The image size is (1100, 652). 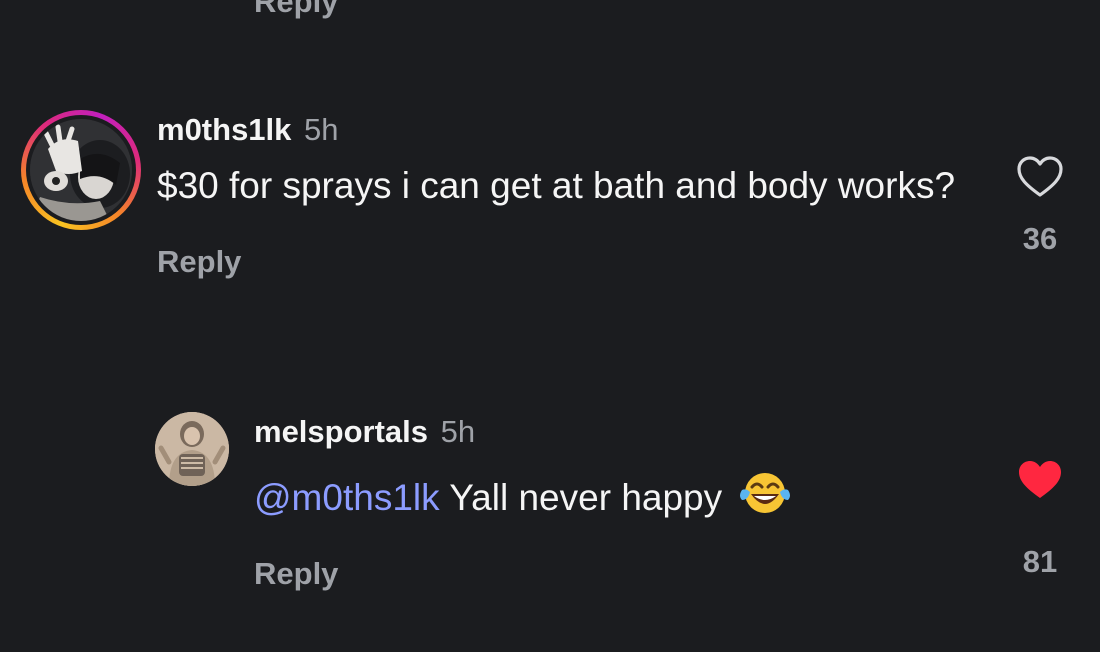 What do you see at coordinates (586, 497) in the screenshot?
I see `comment-message: Yall never happy` at bounding box center [586, 497].